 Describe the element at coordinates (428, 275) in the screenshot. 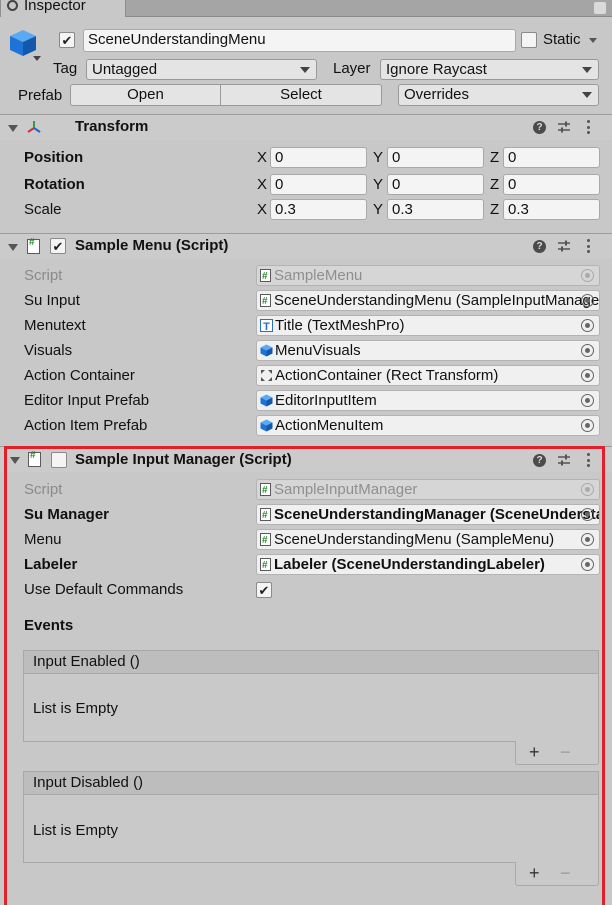

I see `sample-menu-script-field: SampleMenu` at that location.